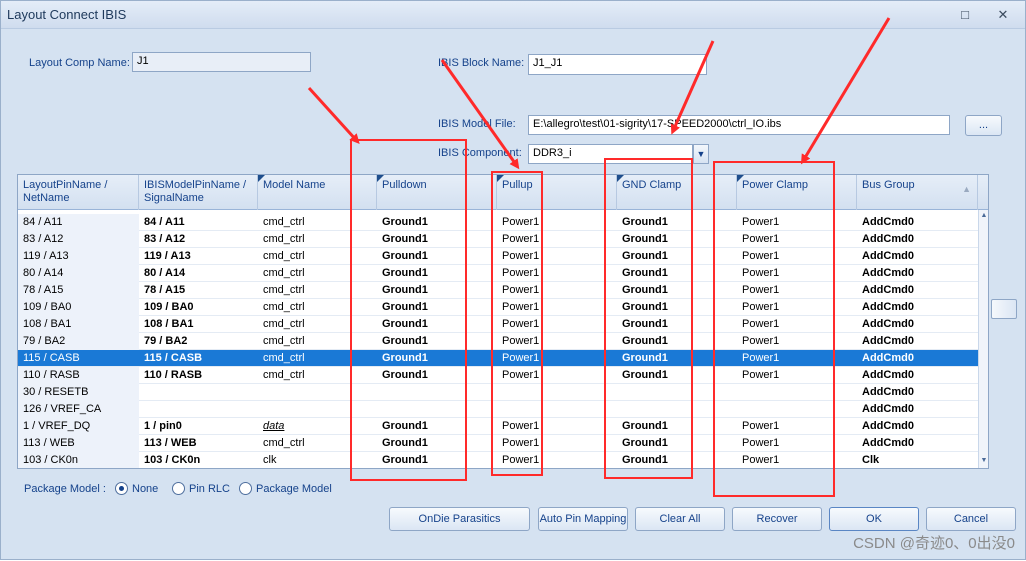 This screenshot has height=561, width=1026. What do you see at coordinates (79, 63) in the screenshot?
I see `layout-comp-name-label: Layout Comp Name:` at bounding box center [79, 63].